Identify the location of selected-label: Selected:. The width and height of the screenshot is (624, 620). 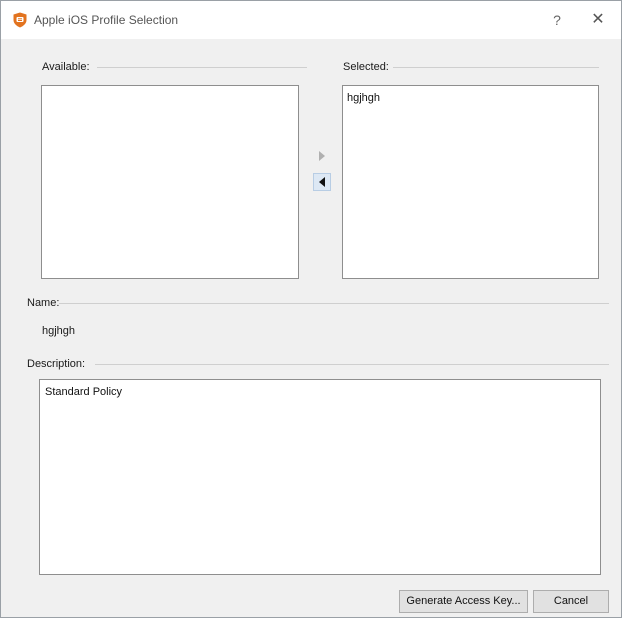
(367, 67).